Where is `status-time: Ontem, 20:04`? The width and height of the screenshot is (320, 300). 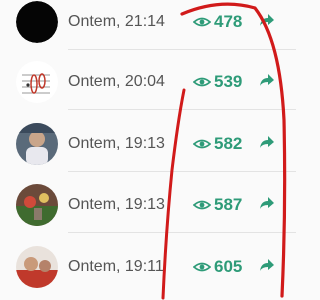
status-time: Ontem, 20:04 is located at coordinates (116, 81).